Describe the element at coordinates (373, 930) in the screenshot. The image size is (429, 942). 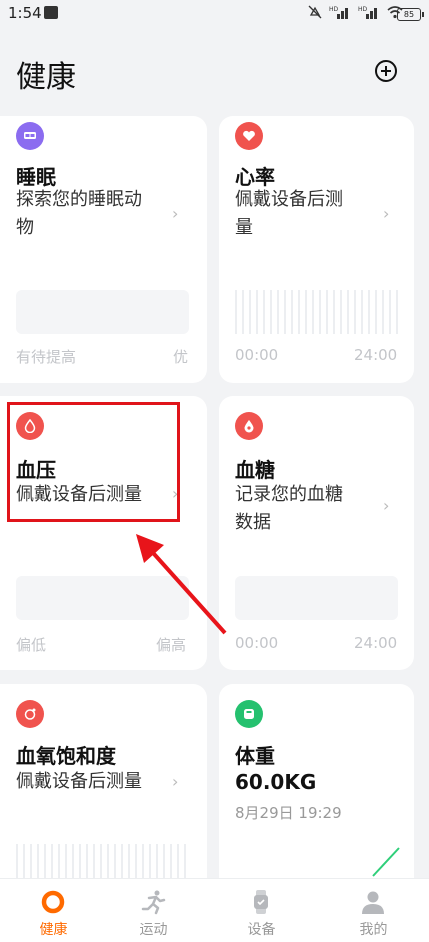
I see `nav-profile-label: 我的` at that location.